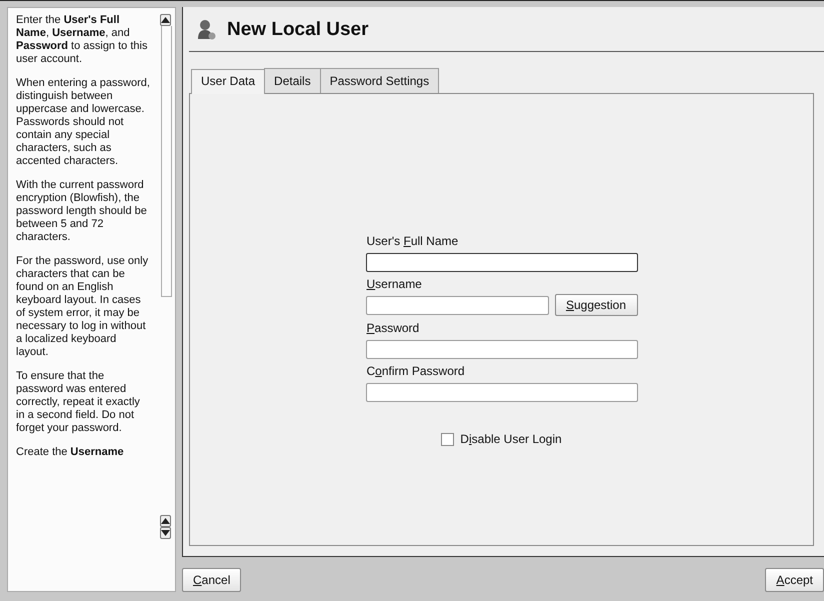 The height and width of the screenshot is (601, 824). I want to click on tab: Password Settings, so click(380, 80).